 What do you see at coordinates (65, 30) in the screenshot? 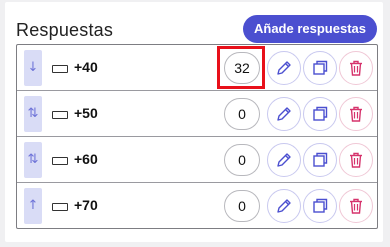
I see `section-title: Respuestas` at bounding box center [65, 30].